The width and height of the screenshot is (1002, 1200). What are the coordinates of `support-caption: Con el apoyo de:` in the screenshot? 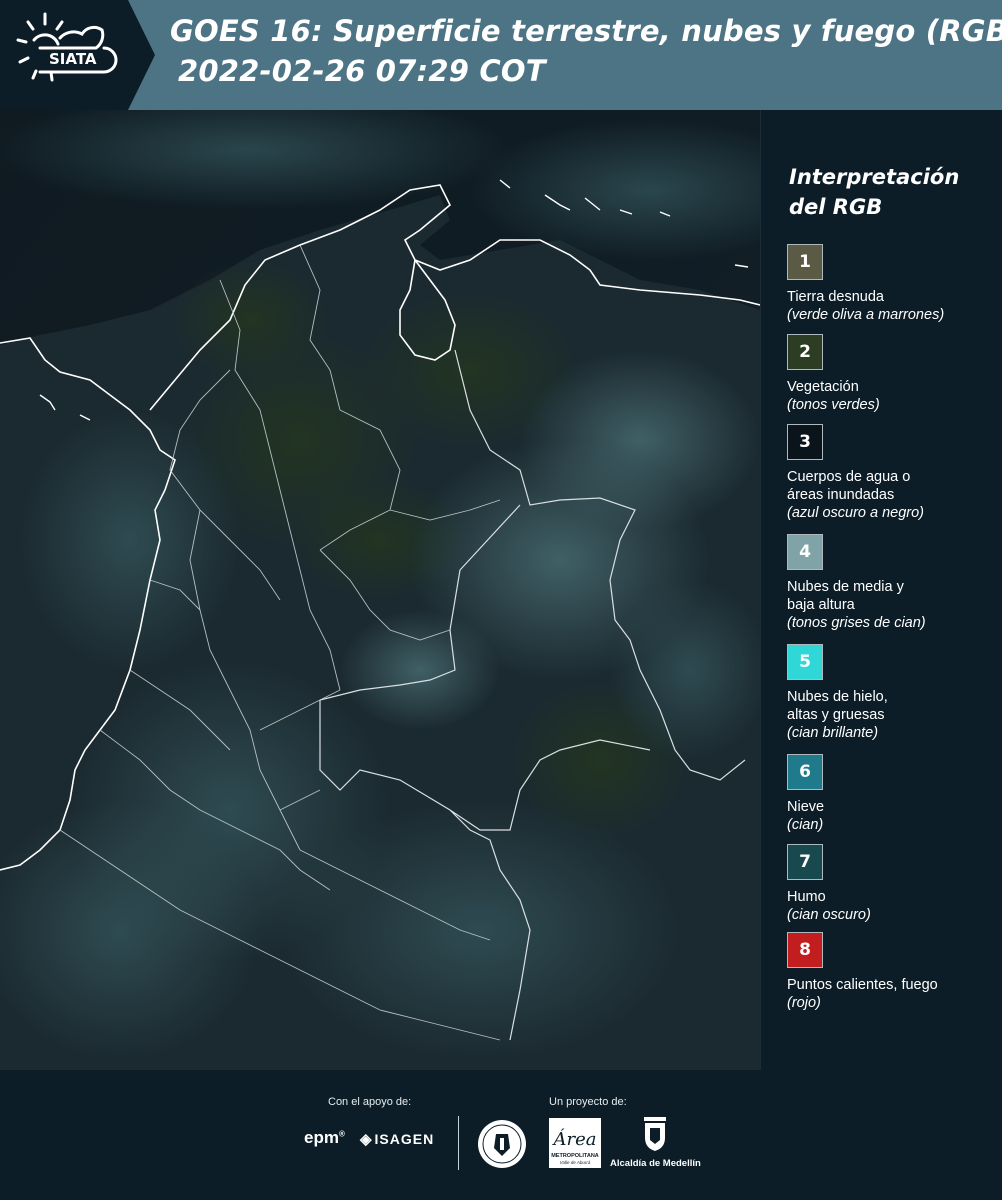 It's located at (370, 1102).